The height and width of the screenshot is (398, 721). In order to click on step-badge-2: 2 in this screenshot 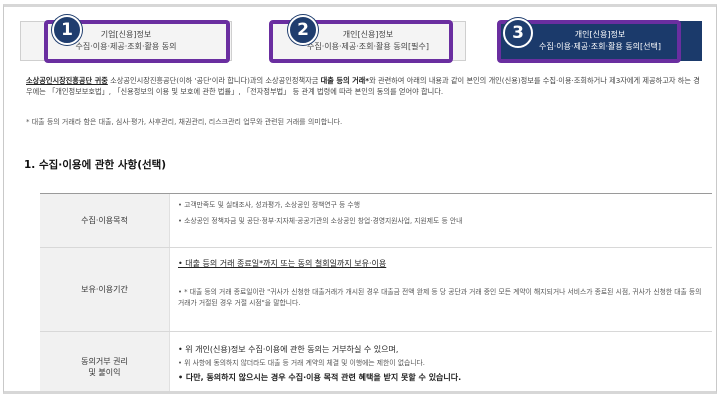, I will do `click(303, 30)`.